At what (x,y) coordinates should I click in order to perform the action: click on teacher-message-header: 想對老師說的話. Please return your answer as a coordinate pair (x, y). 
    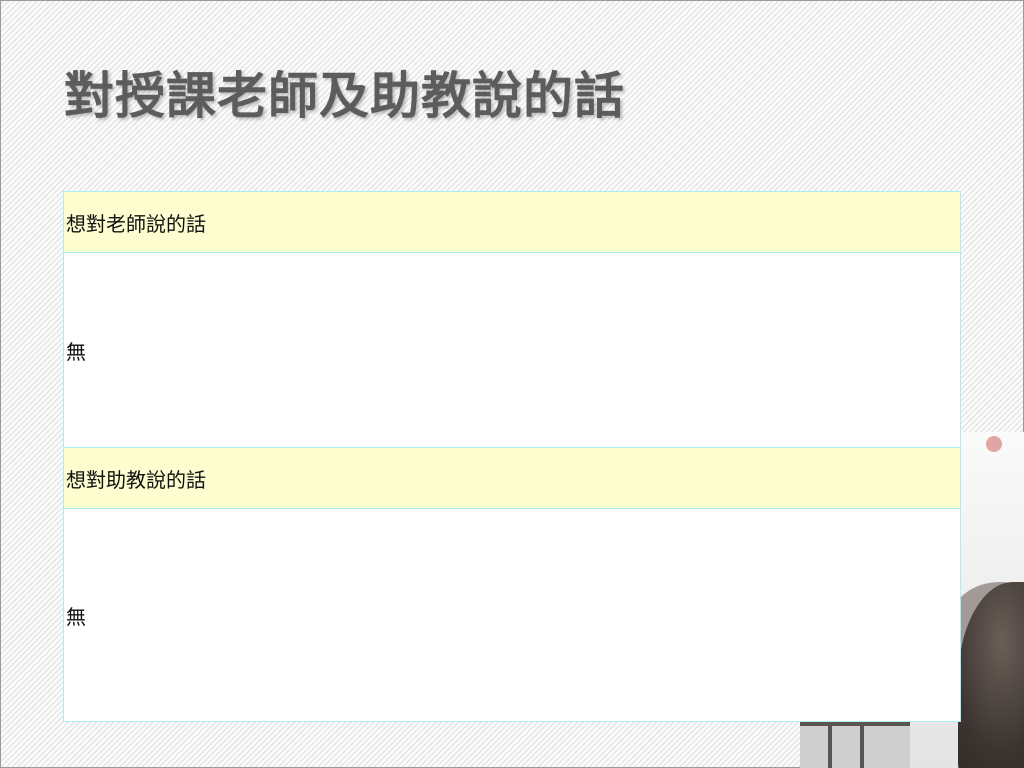
    Looking at the image, I should click on (512, 222).